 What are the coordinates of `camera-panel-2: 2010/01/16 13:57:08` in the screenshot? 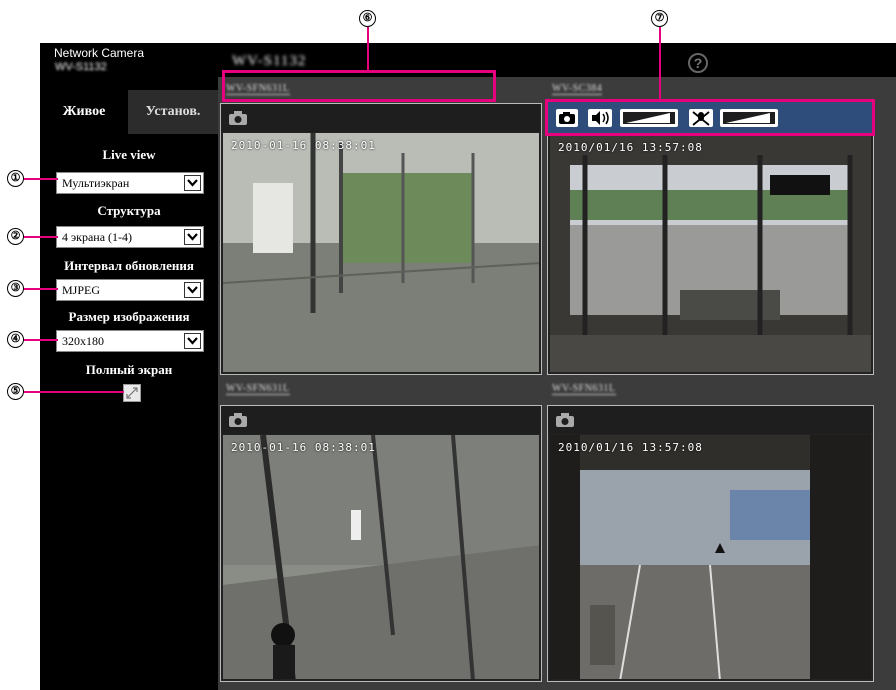 It's located at (710, 237).